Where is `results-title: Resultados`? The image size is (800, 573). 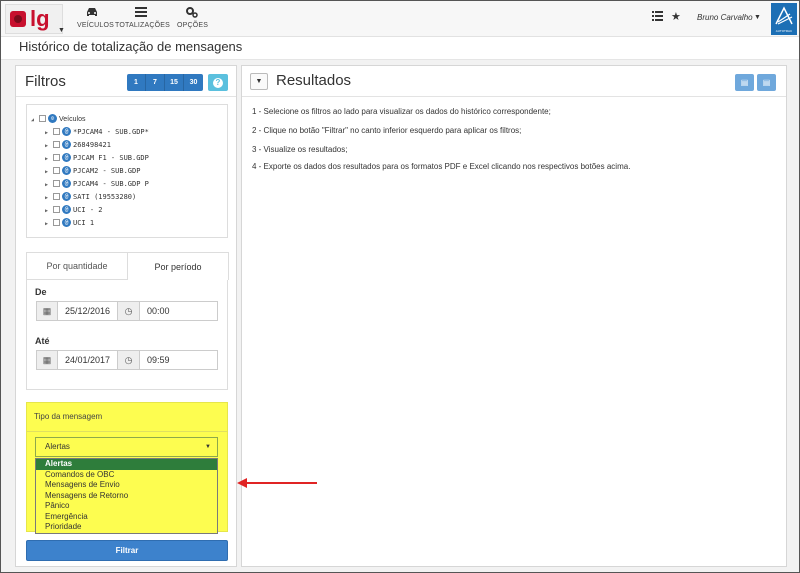
results-title: Resultados is located at coordinates (314, 80).